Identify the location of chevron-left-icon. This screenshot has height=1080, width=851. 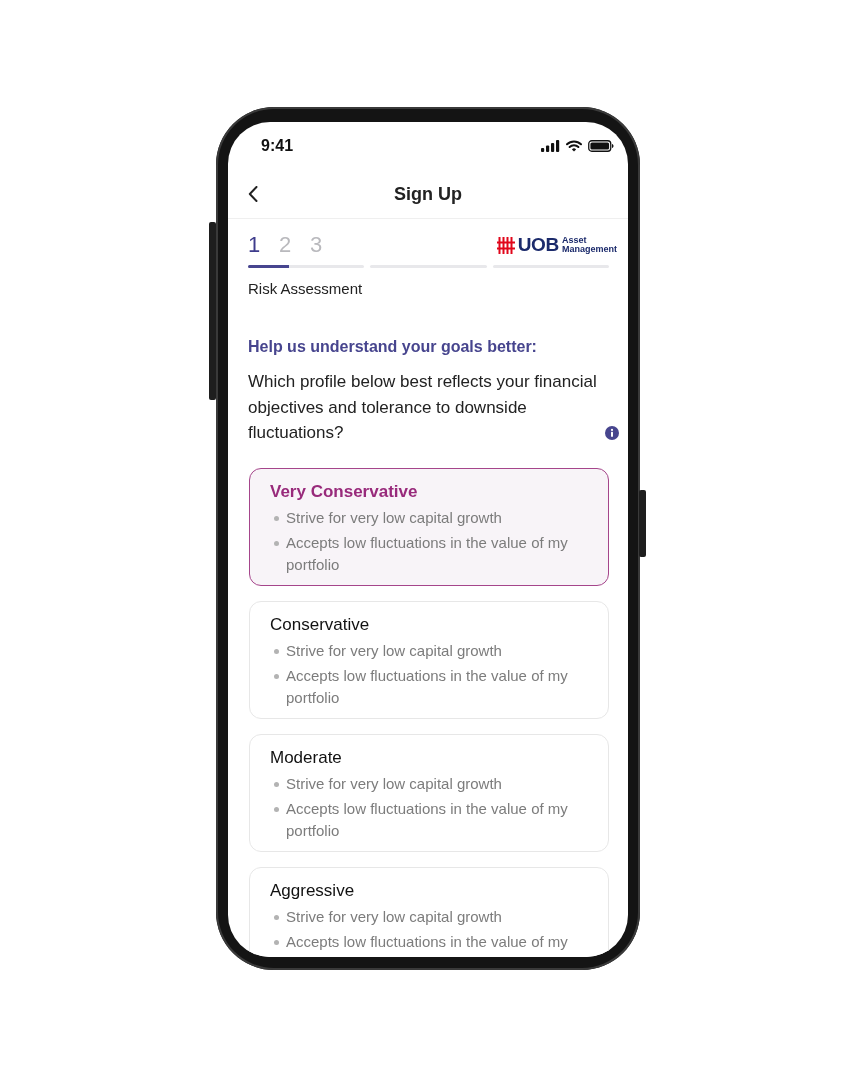
(253, 194).